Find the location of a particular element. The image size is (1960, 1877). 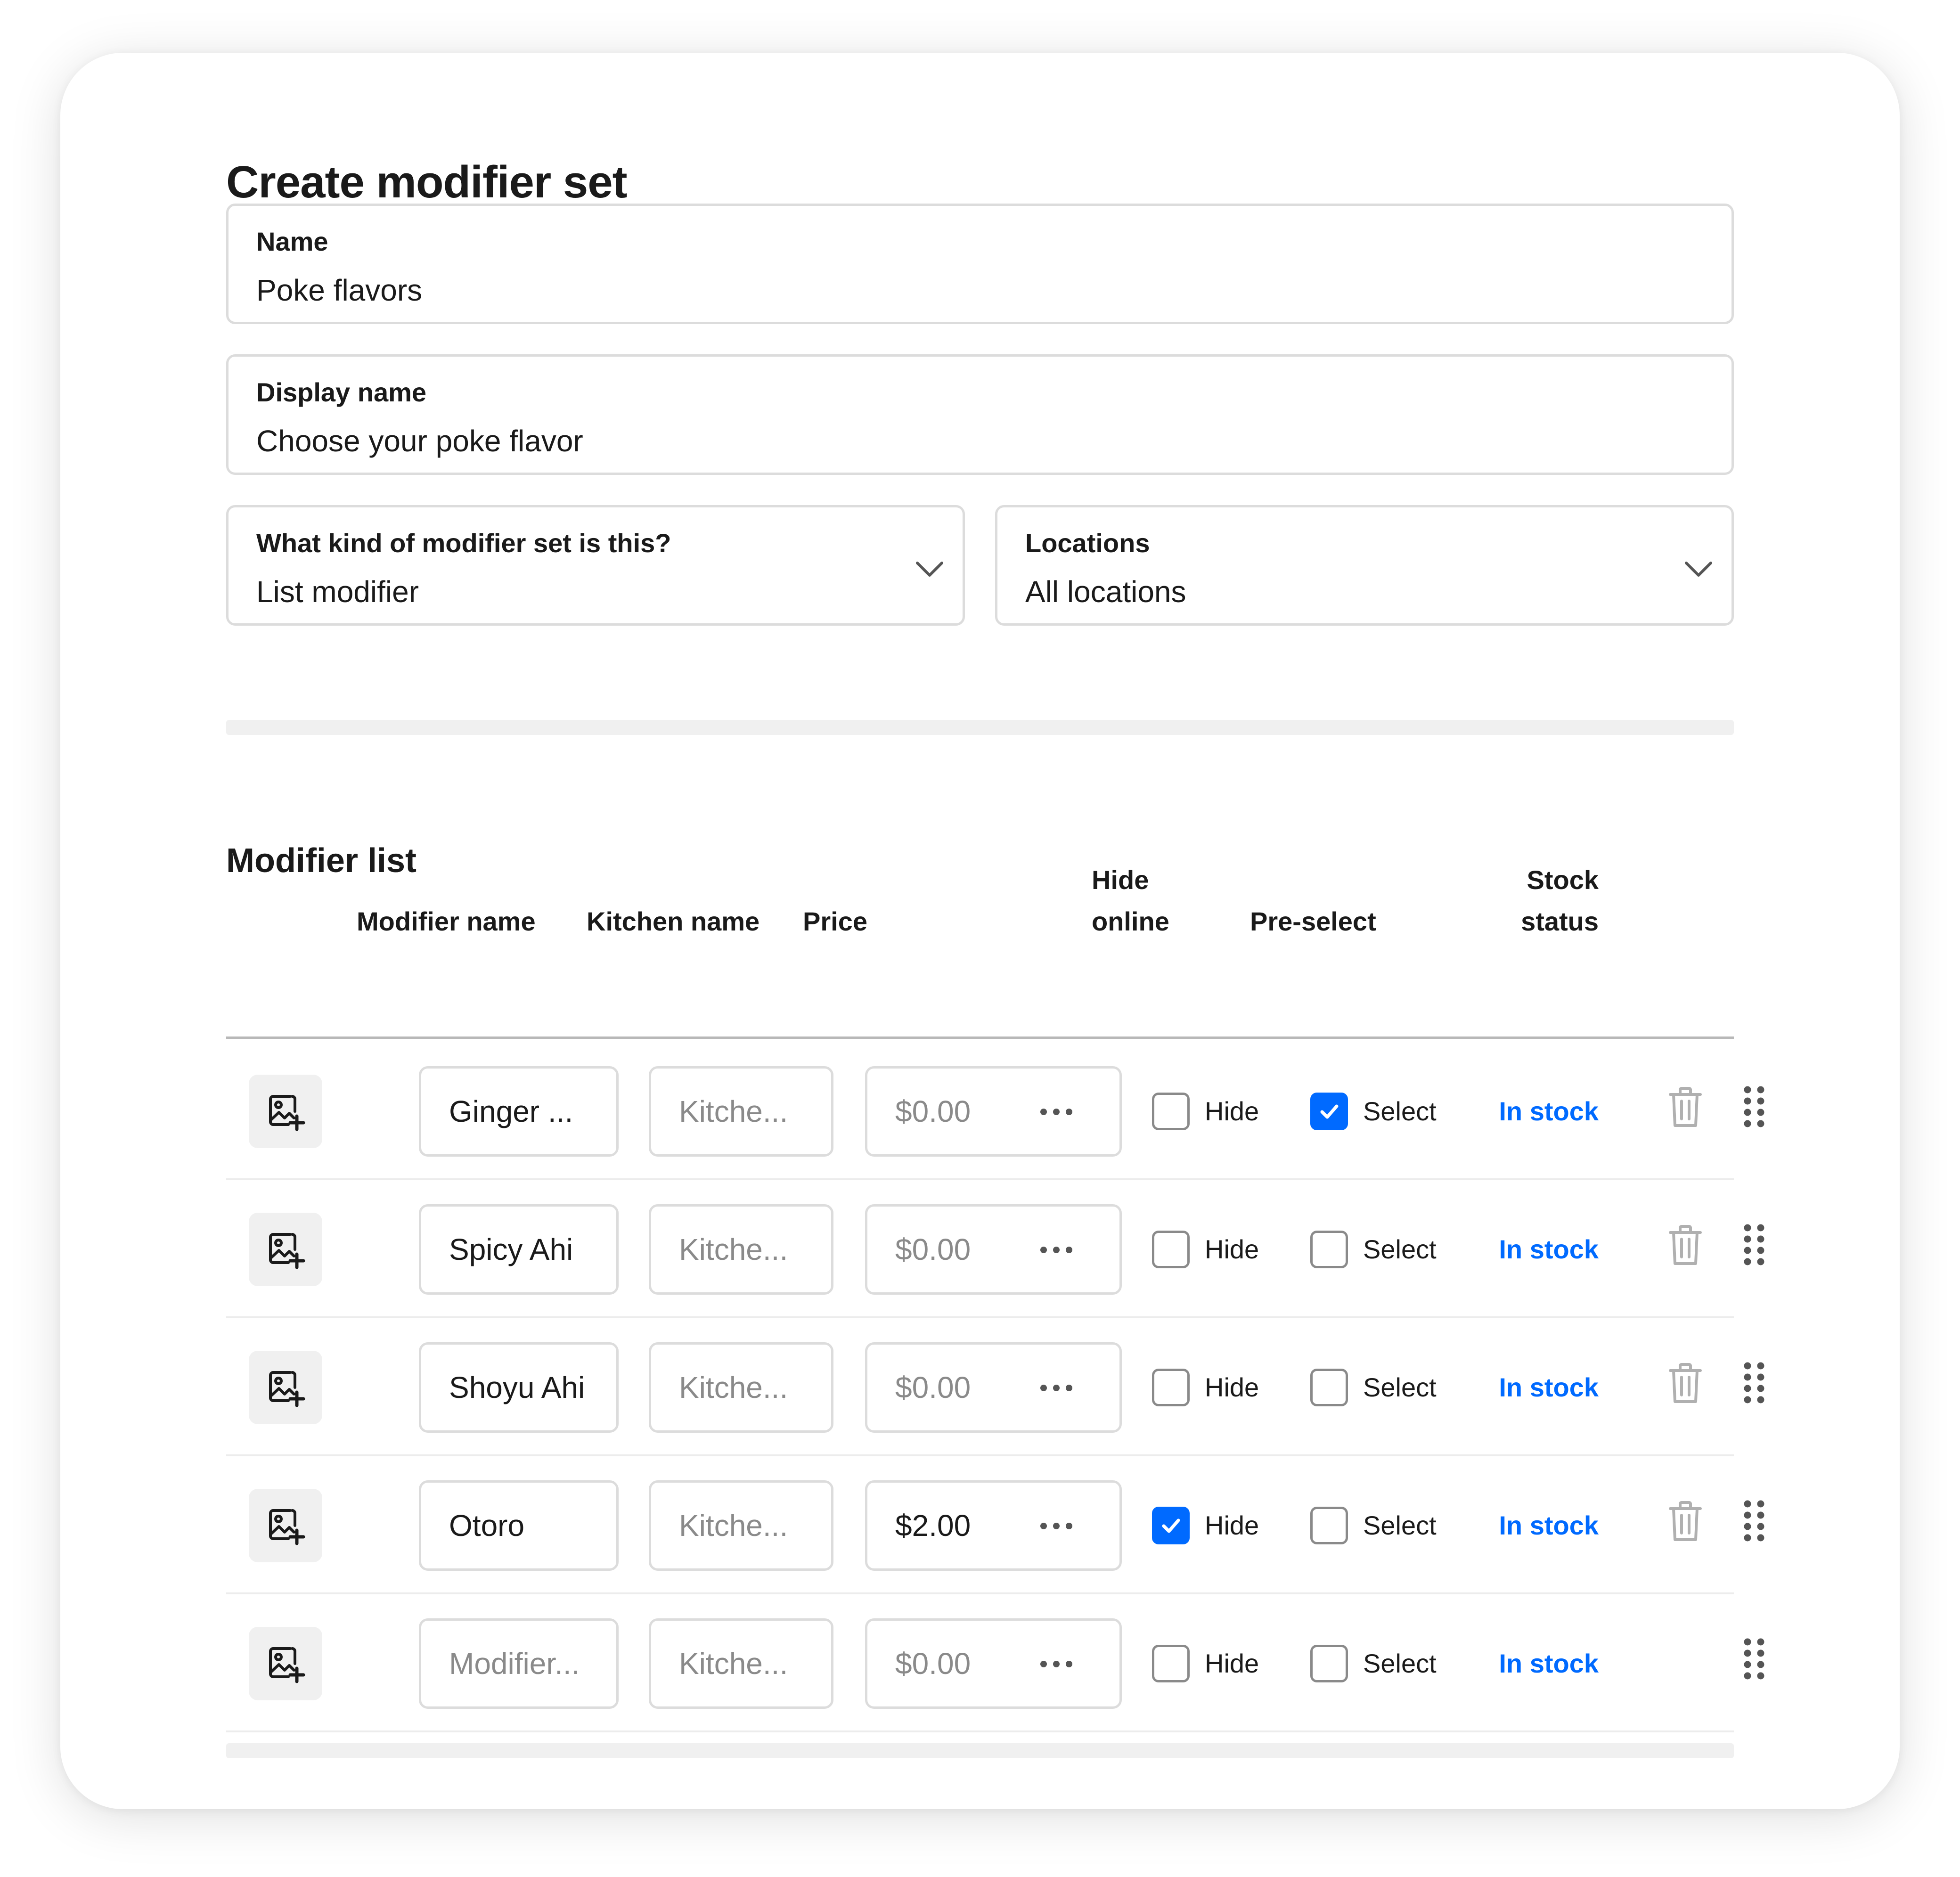

display-name-field-label: Display name is located at coordinates (341, 392).